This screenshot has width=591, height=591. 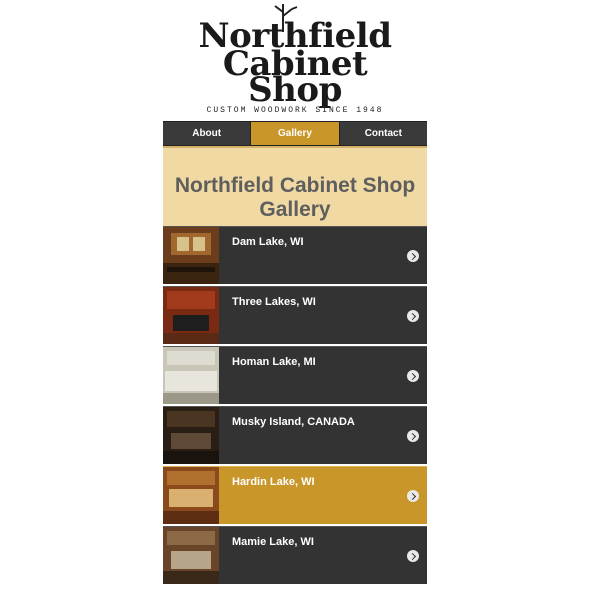 I want to click on list-item-title: Homan Lake, MI, so click(x=274, y=362).